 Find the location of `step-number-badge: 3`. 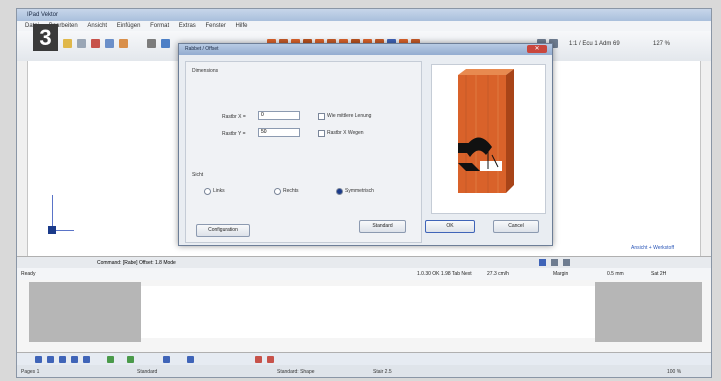

step-number-badge: 3 is located at coordinates (45, 37).